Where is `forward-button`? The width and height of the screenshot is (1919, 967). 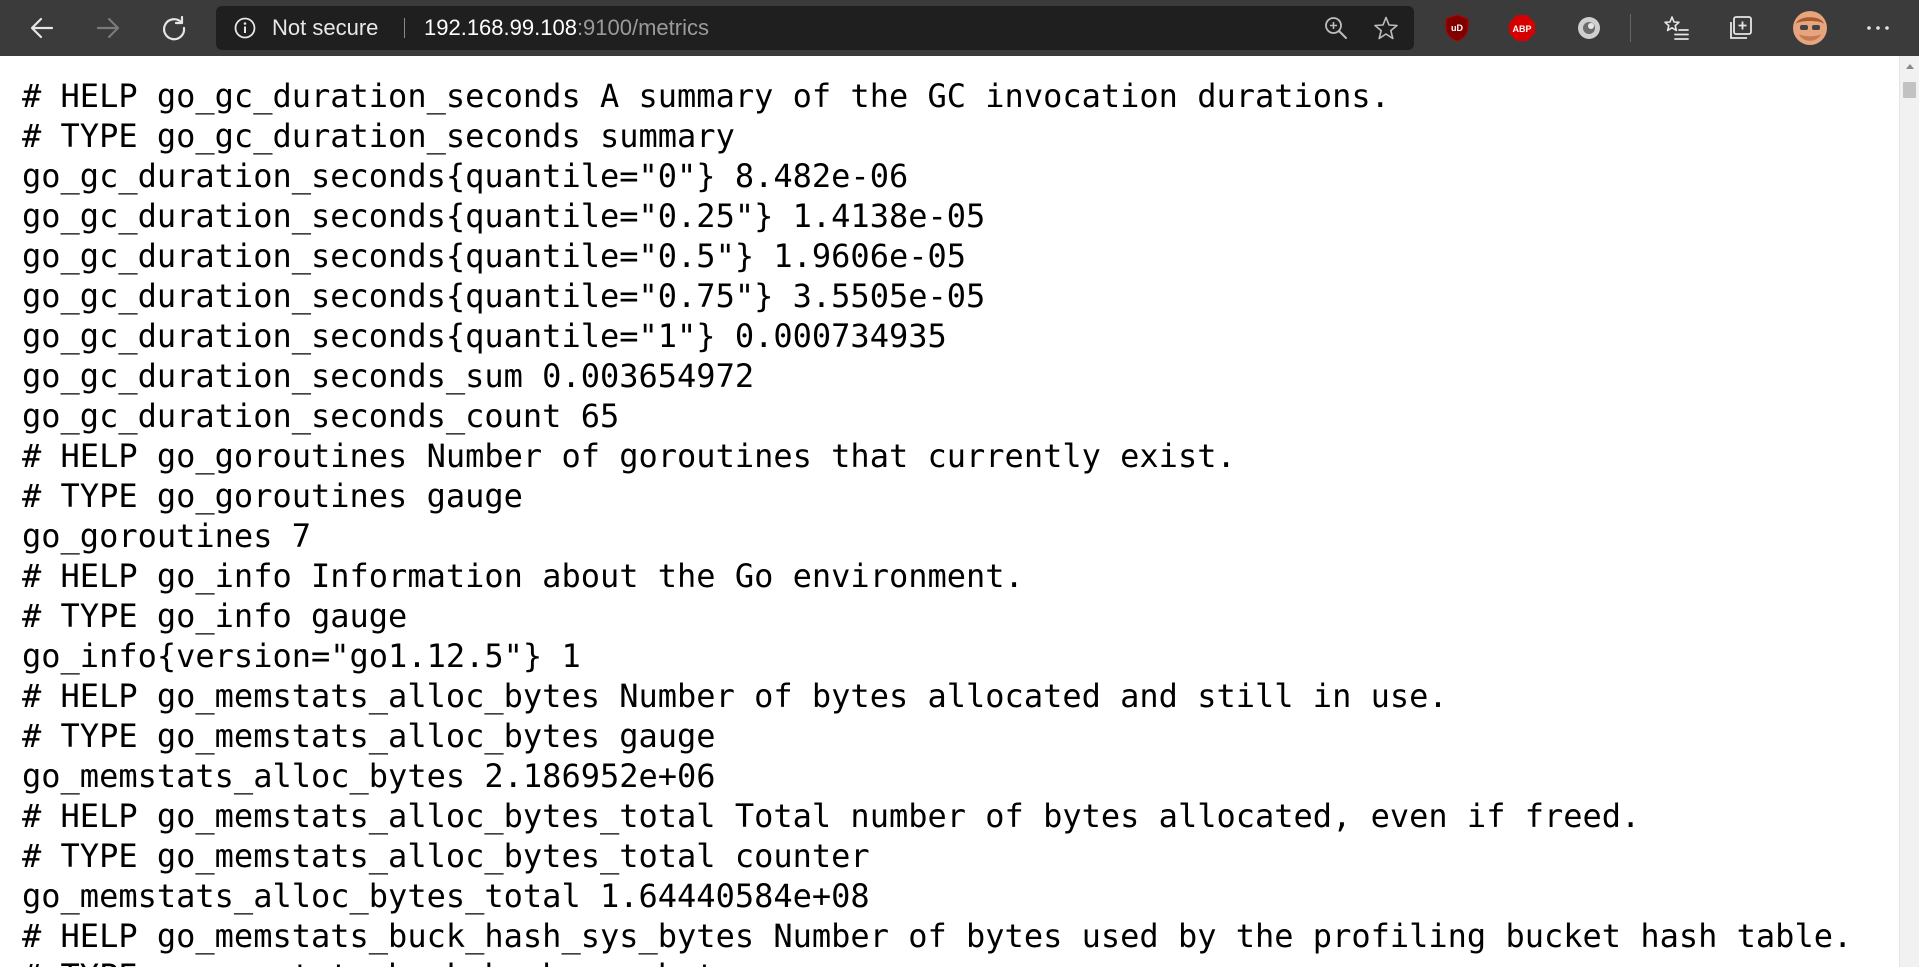 forward-button is located at coordinates (108, 28).